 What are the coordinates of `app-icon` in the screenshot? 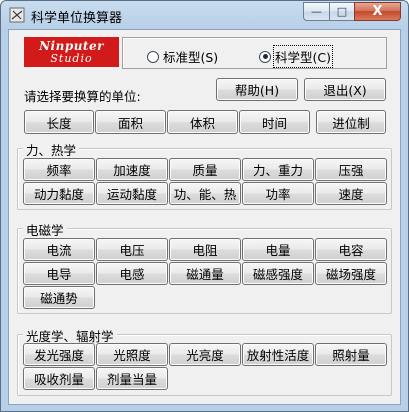 It's located at (17, 15).